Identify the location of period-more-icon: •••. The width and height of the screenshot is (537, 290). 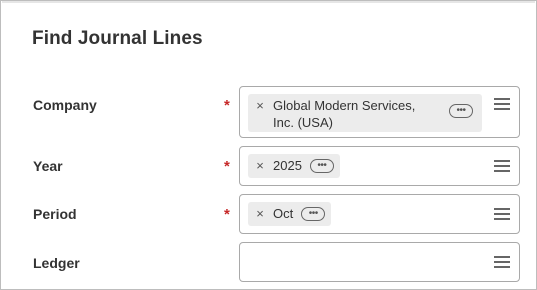
(313, 214).